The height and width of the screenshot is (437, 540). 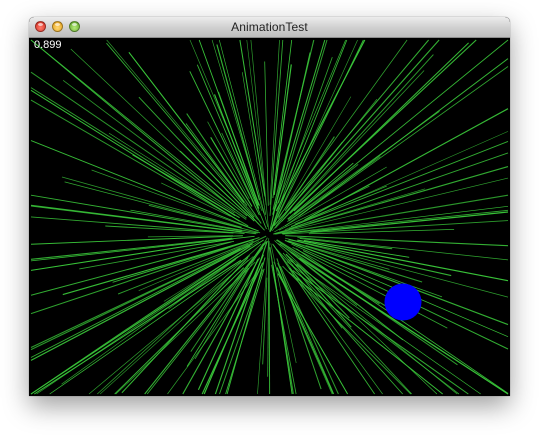 I want to click on window-title: AnimationTest, so click(x=269, y=27).